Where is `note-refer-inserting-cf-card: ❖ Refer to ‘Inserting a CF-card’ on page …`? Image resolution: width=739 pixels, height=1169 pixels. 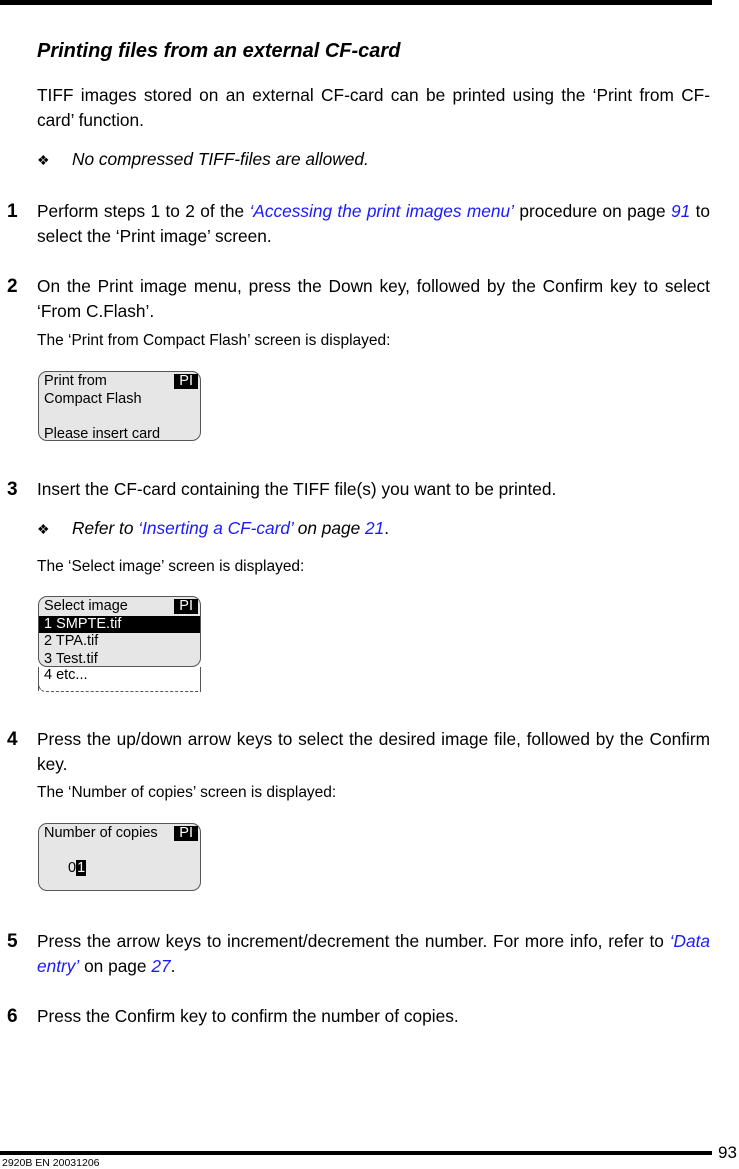
note-refer-inserting-cf-card: ❖ Refer to ‘Inserting a CF-card’ on page … is located at coordinates (213, 529).